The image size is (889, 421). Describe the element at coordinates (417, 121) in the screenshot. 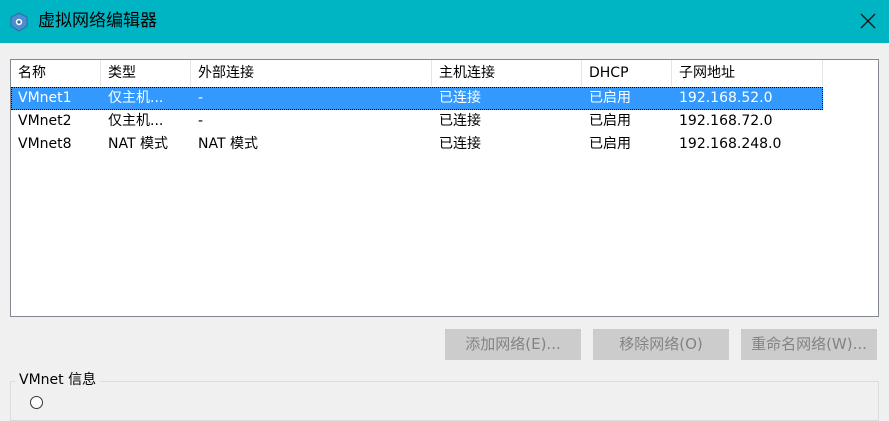

I see `table-row: VMnet2 仅主机... - 已连接 已启用 192.168.72.0` at that location.